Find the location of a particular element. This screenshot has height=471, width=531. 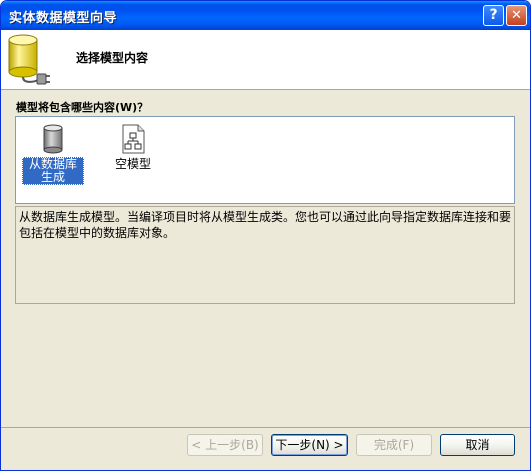

list-item-label: 空模型 is located at coordinates (132, 164).